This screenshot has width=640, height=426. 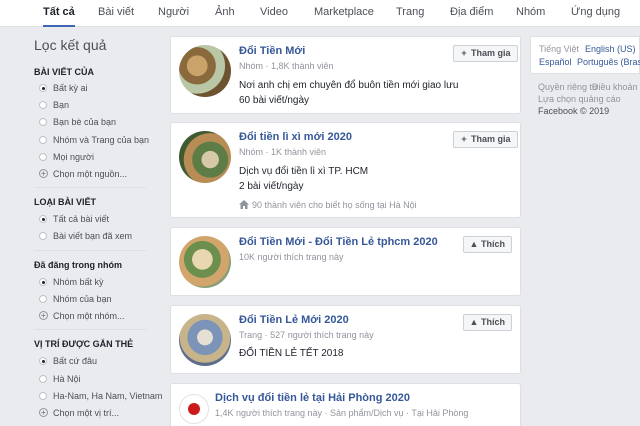 What do you see at coordinates (304, 171) in the screenshot?
I see `result-description: Dịch vụ đổi tiền lì xì TP. HCM` at bounding box center [304, 171].